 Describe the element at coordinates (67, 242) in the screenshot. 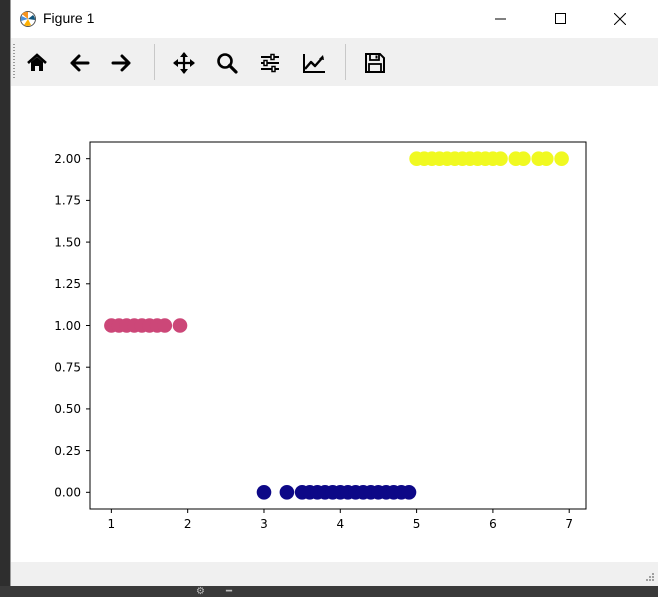

I see `y-tick-label: 1.50` at that location.